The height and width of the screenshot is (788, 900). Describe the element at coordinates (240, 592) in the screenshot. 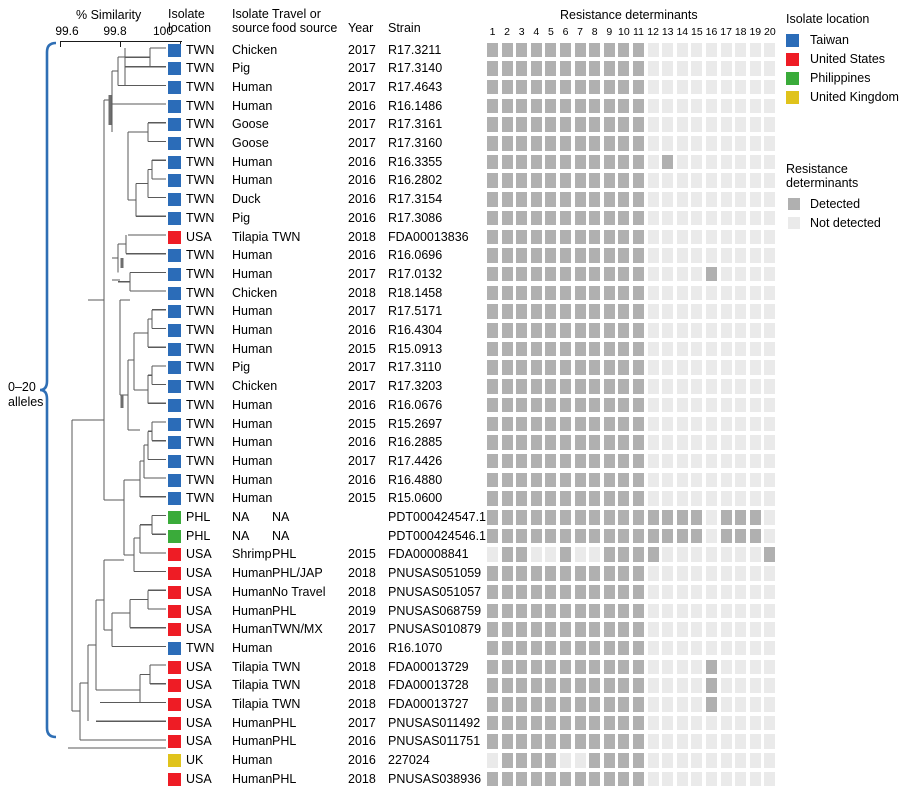

I see `table-row: USA Human No Travel 2018 PNUSAS051057` at that location.